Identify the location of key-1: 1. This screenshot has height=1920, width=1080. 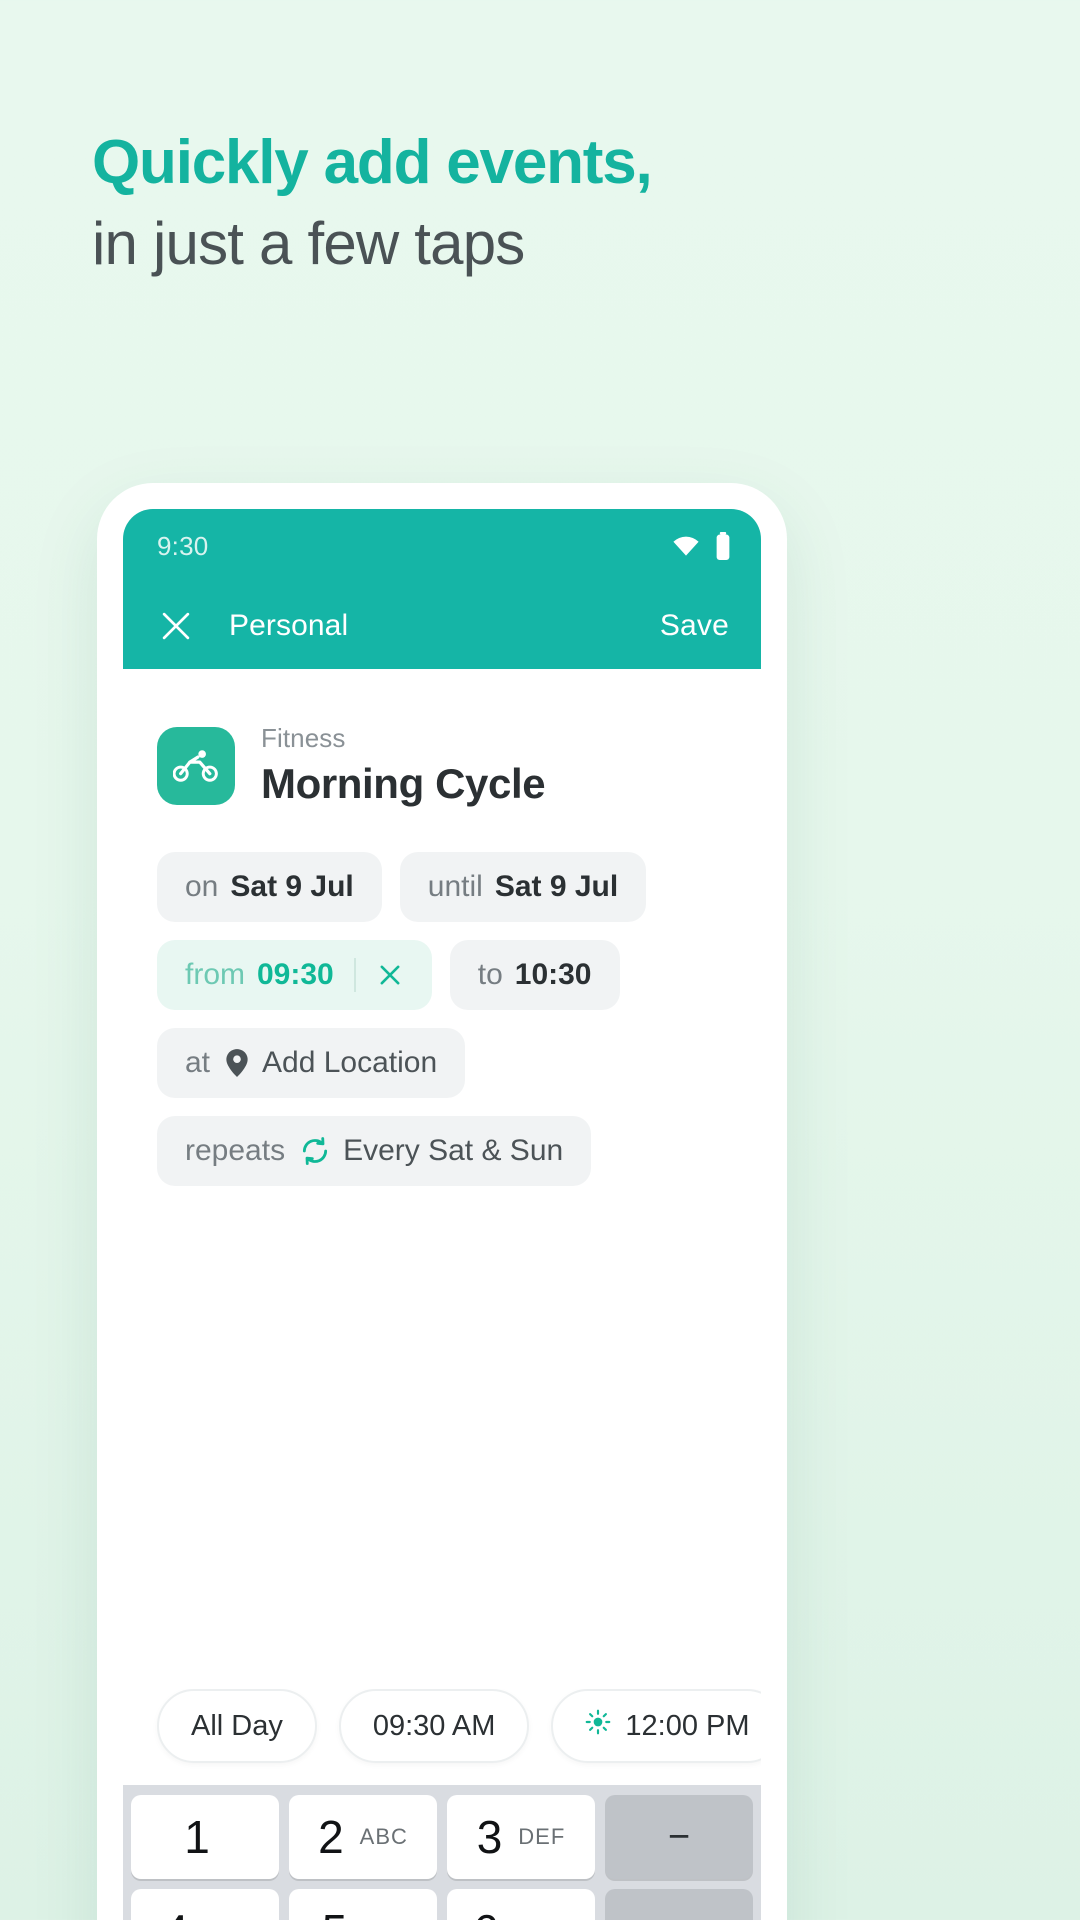
(205, 1837).